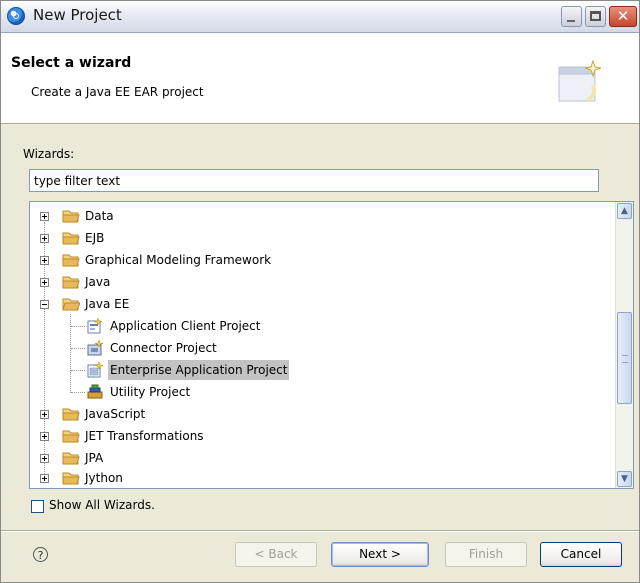  I want to click on tree-item-java: Java, so click(320, 282).